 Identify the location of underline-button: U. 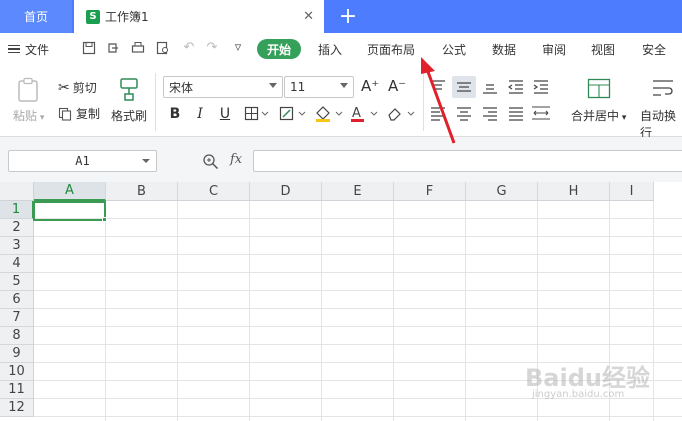
(225, 114).